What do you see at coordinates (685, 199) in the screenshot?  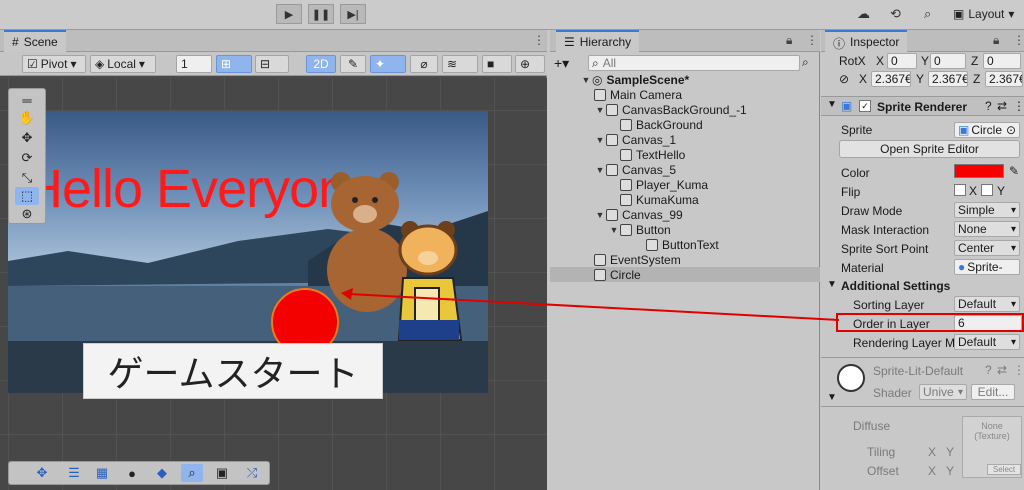 I see `list-item: KumaKuma` at bounding box center [685, 199].